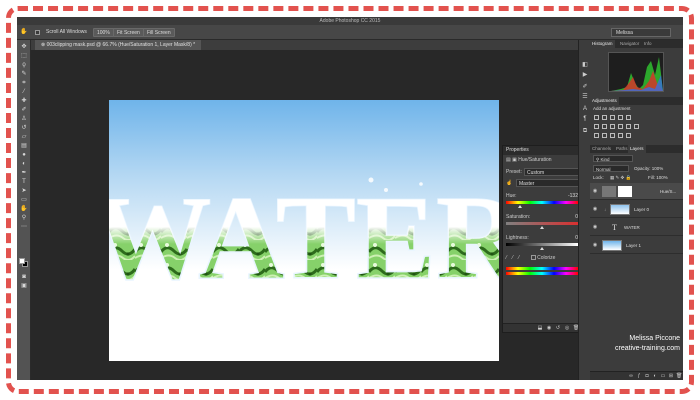 The image size is (700, 400). I want to click on properties-icon: ☰, so click(585, 97).